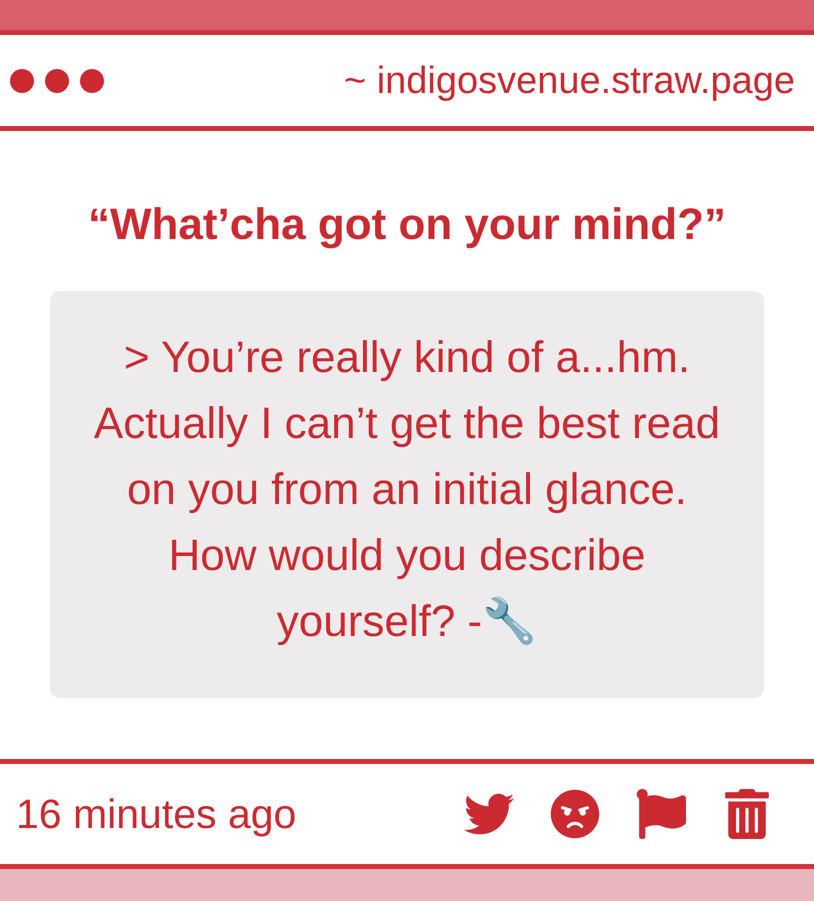 The width and height of the screenshot is (814, 901). I want to click on trash-icon, so click(747, 814).